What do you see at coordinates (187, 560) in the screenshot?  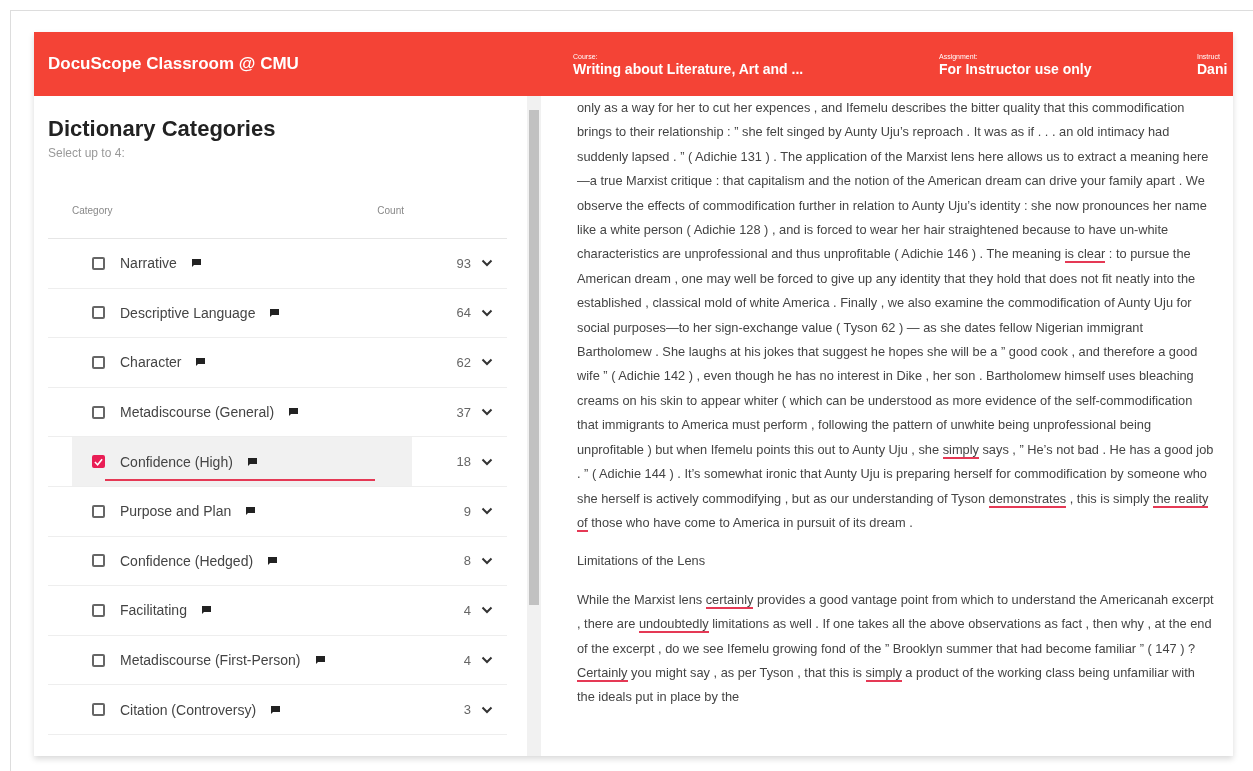 I see `category-label: Confidence (Hedged)` at bounding box center [187, 560].